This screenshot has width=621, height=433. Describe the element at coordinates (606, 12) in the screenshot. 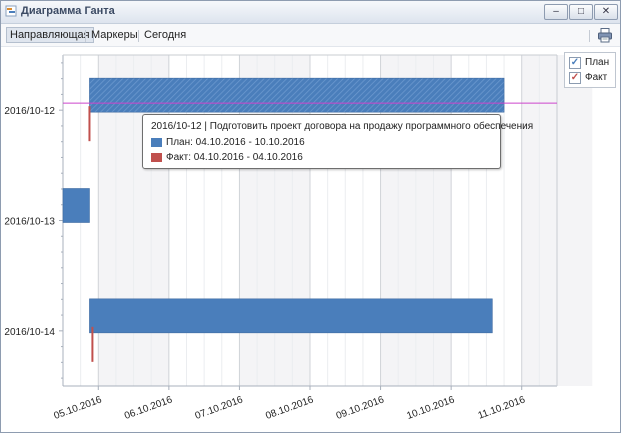

I see `close-button: ✕` at that location.